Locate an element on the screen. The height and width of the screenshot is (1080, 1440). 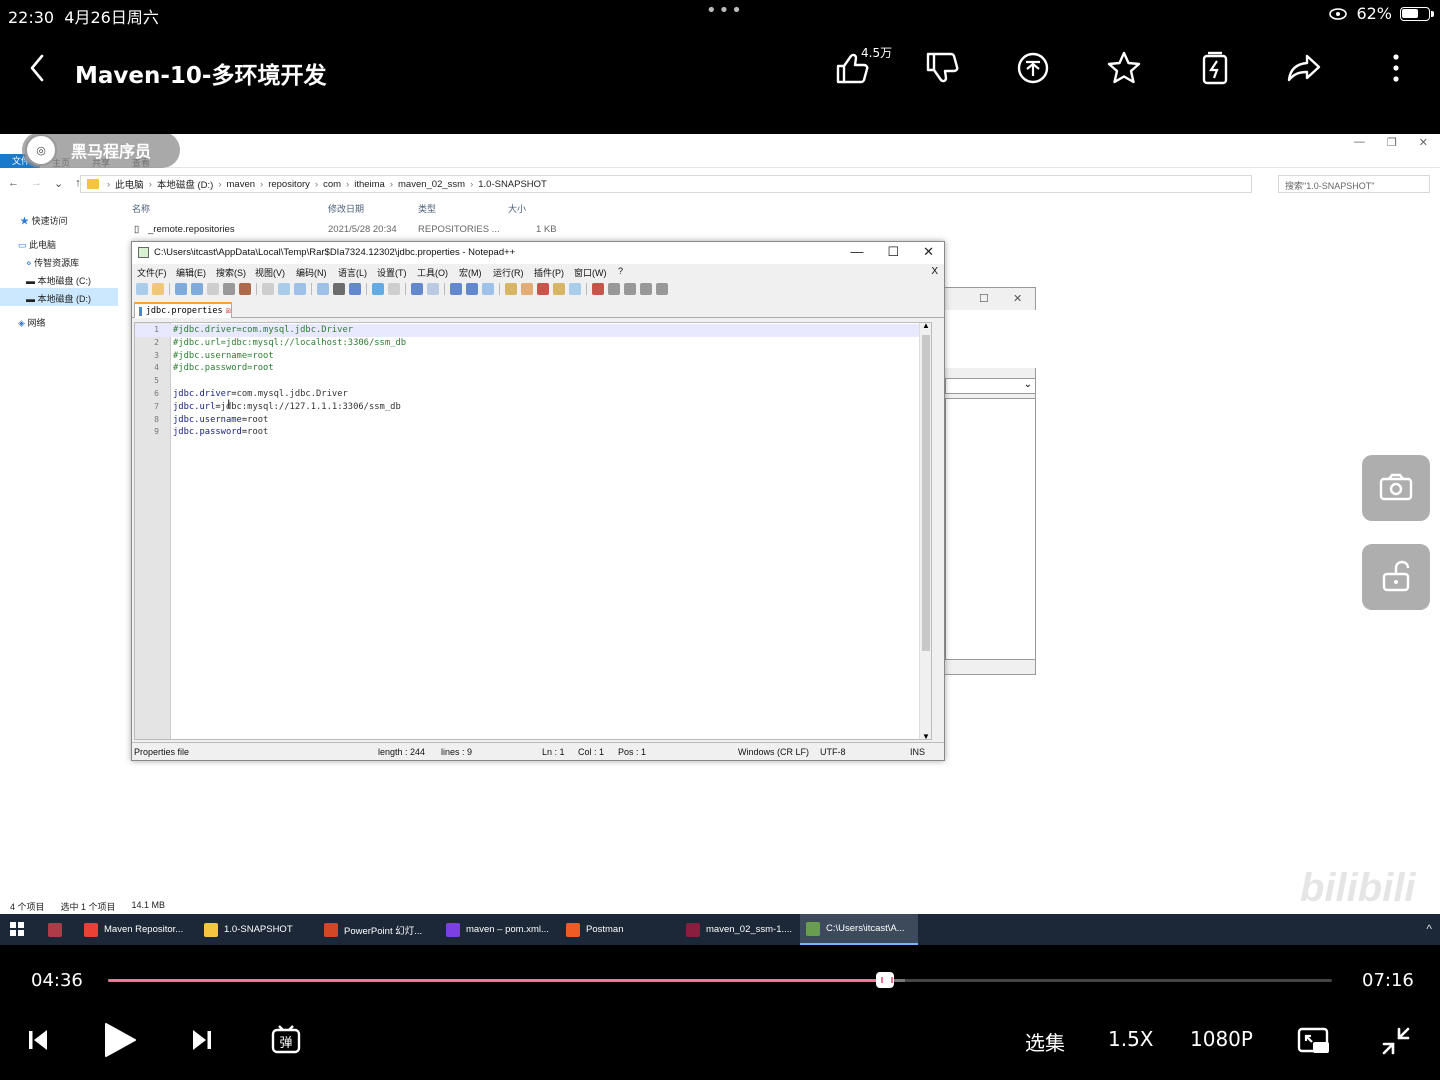
charge-button is located at coordinates (1215, 68).